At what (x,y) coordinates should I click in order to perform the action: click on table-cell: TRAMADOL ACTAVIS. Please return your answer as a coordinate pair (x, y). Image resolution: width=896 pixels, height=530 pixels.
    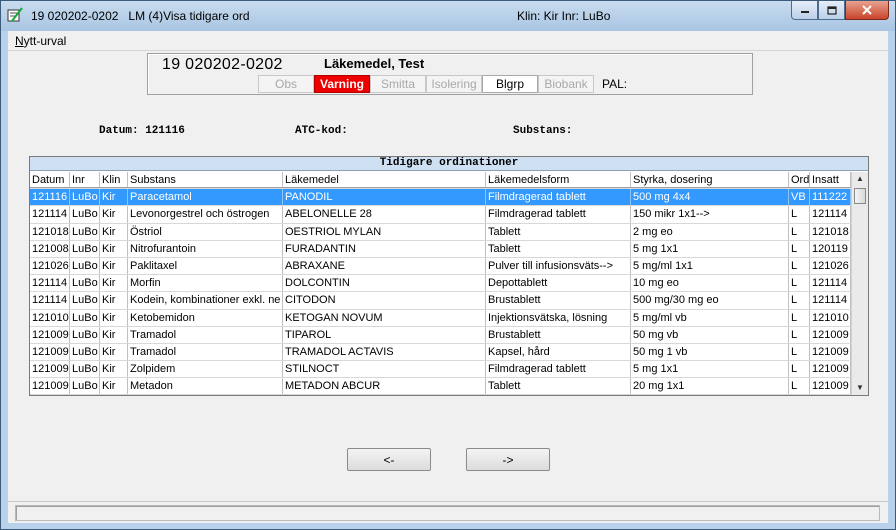
    Looking at the image, I should click on (384, 352).